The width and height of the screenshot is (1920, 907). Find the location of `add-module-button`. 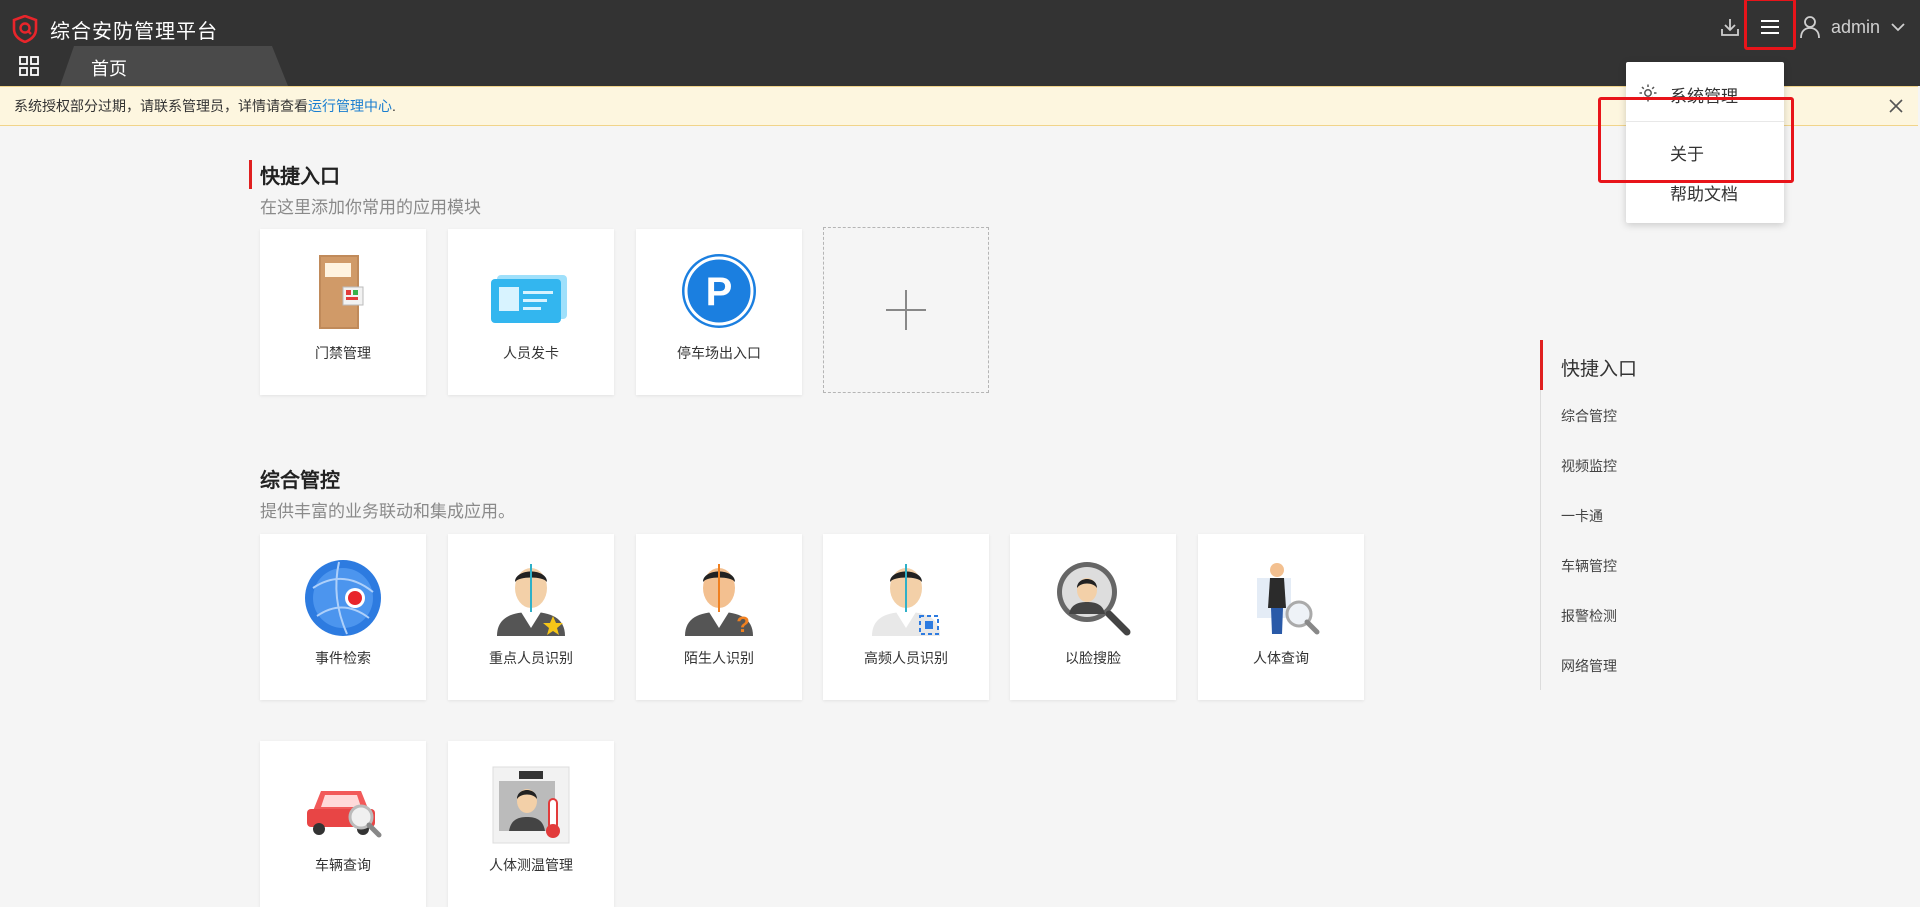

add-module-button is located at coordinates (906, 310).